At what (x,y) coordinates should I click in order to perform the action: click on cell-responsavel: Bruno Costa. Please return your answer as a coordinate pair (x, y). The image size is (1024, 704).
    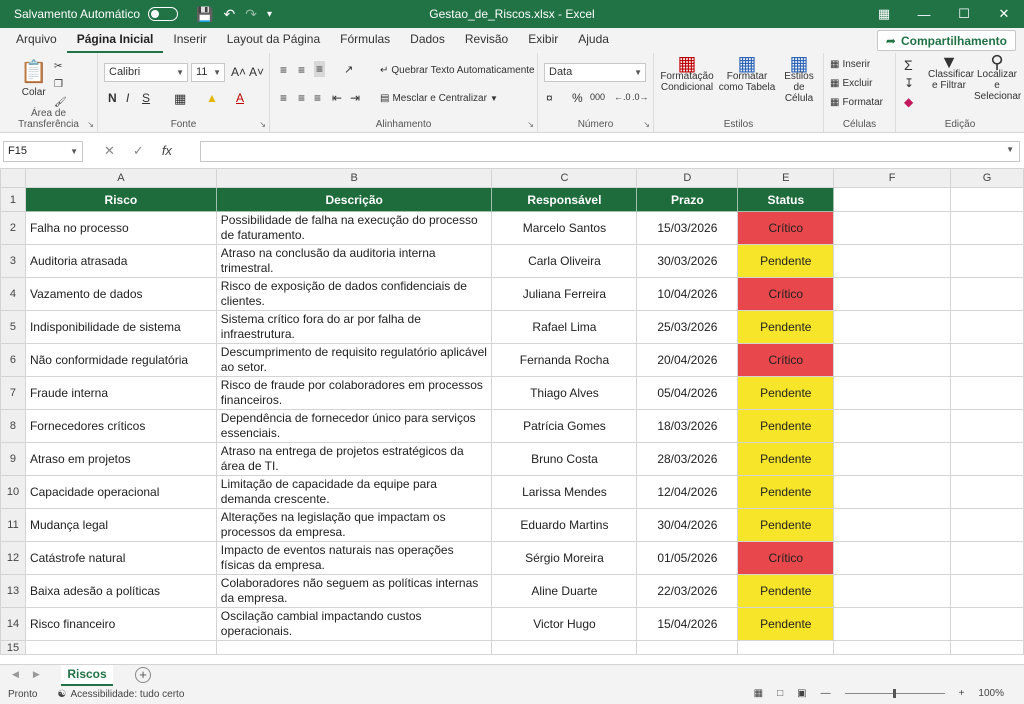
    Looking at the image, I should click on (564, 459).